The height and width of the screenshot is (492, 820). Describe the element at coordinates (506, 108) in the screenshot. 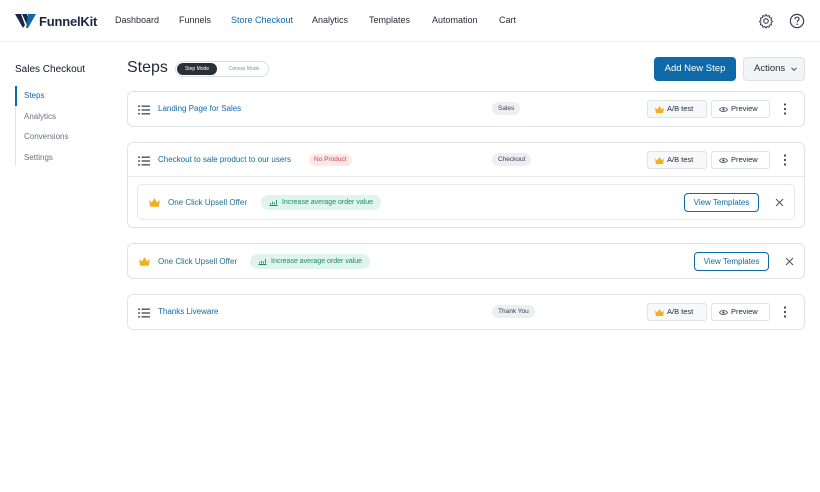

I see `step-type-tag: Sales` at that location.